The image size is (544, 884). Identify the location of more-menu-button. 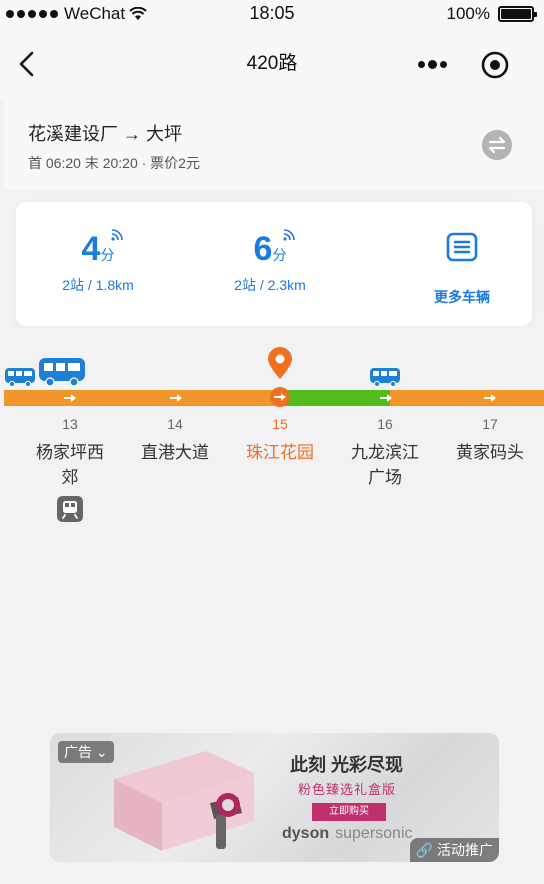
(432, 64).